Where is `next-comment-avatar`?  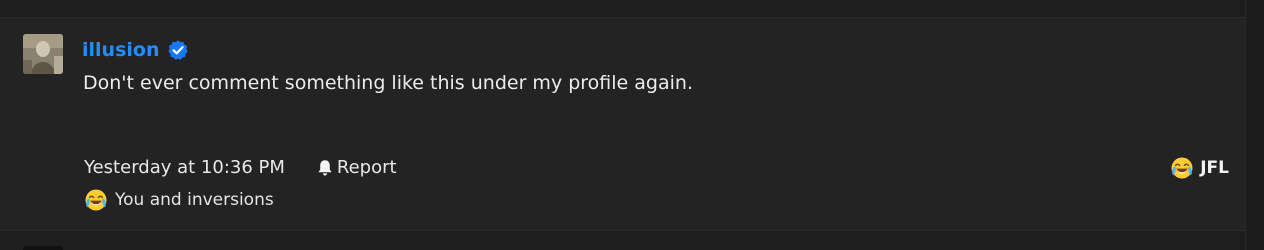
next-comment-avatar is located at coordinates (43, 248).